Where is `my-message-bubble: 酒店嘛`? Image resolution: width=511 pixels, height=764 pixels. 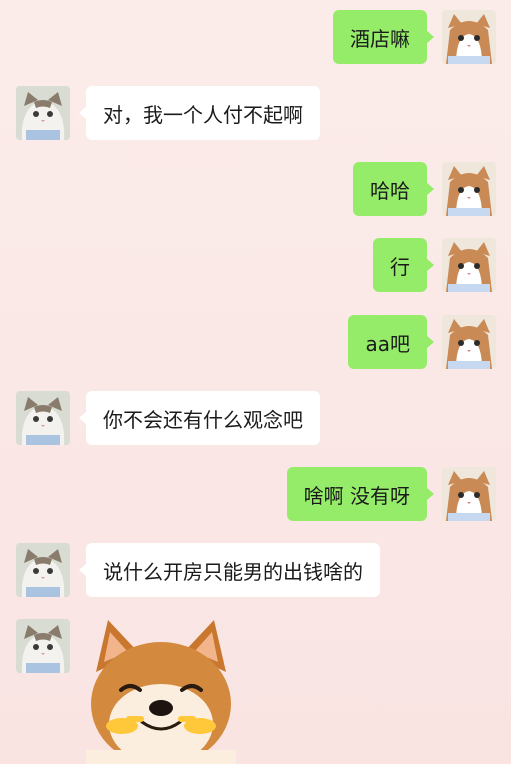 my-message-bubble: 酒店嘛 is located at coordinates (383, 37).